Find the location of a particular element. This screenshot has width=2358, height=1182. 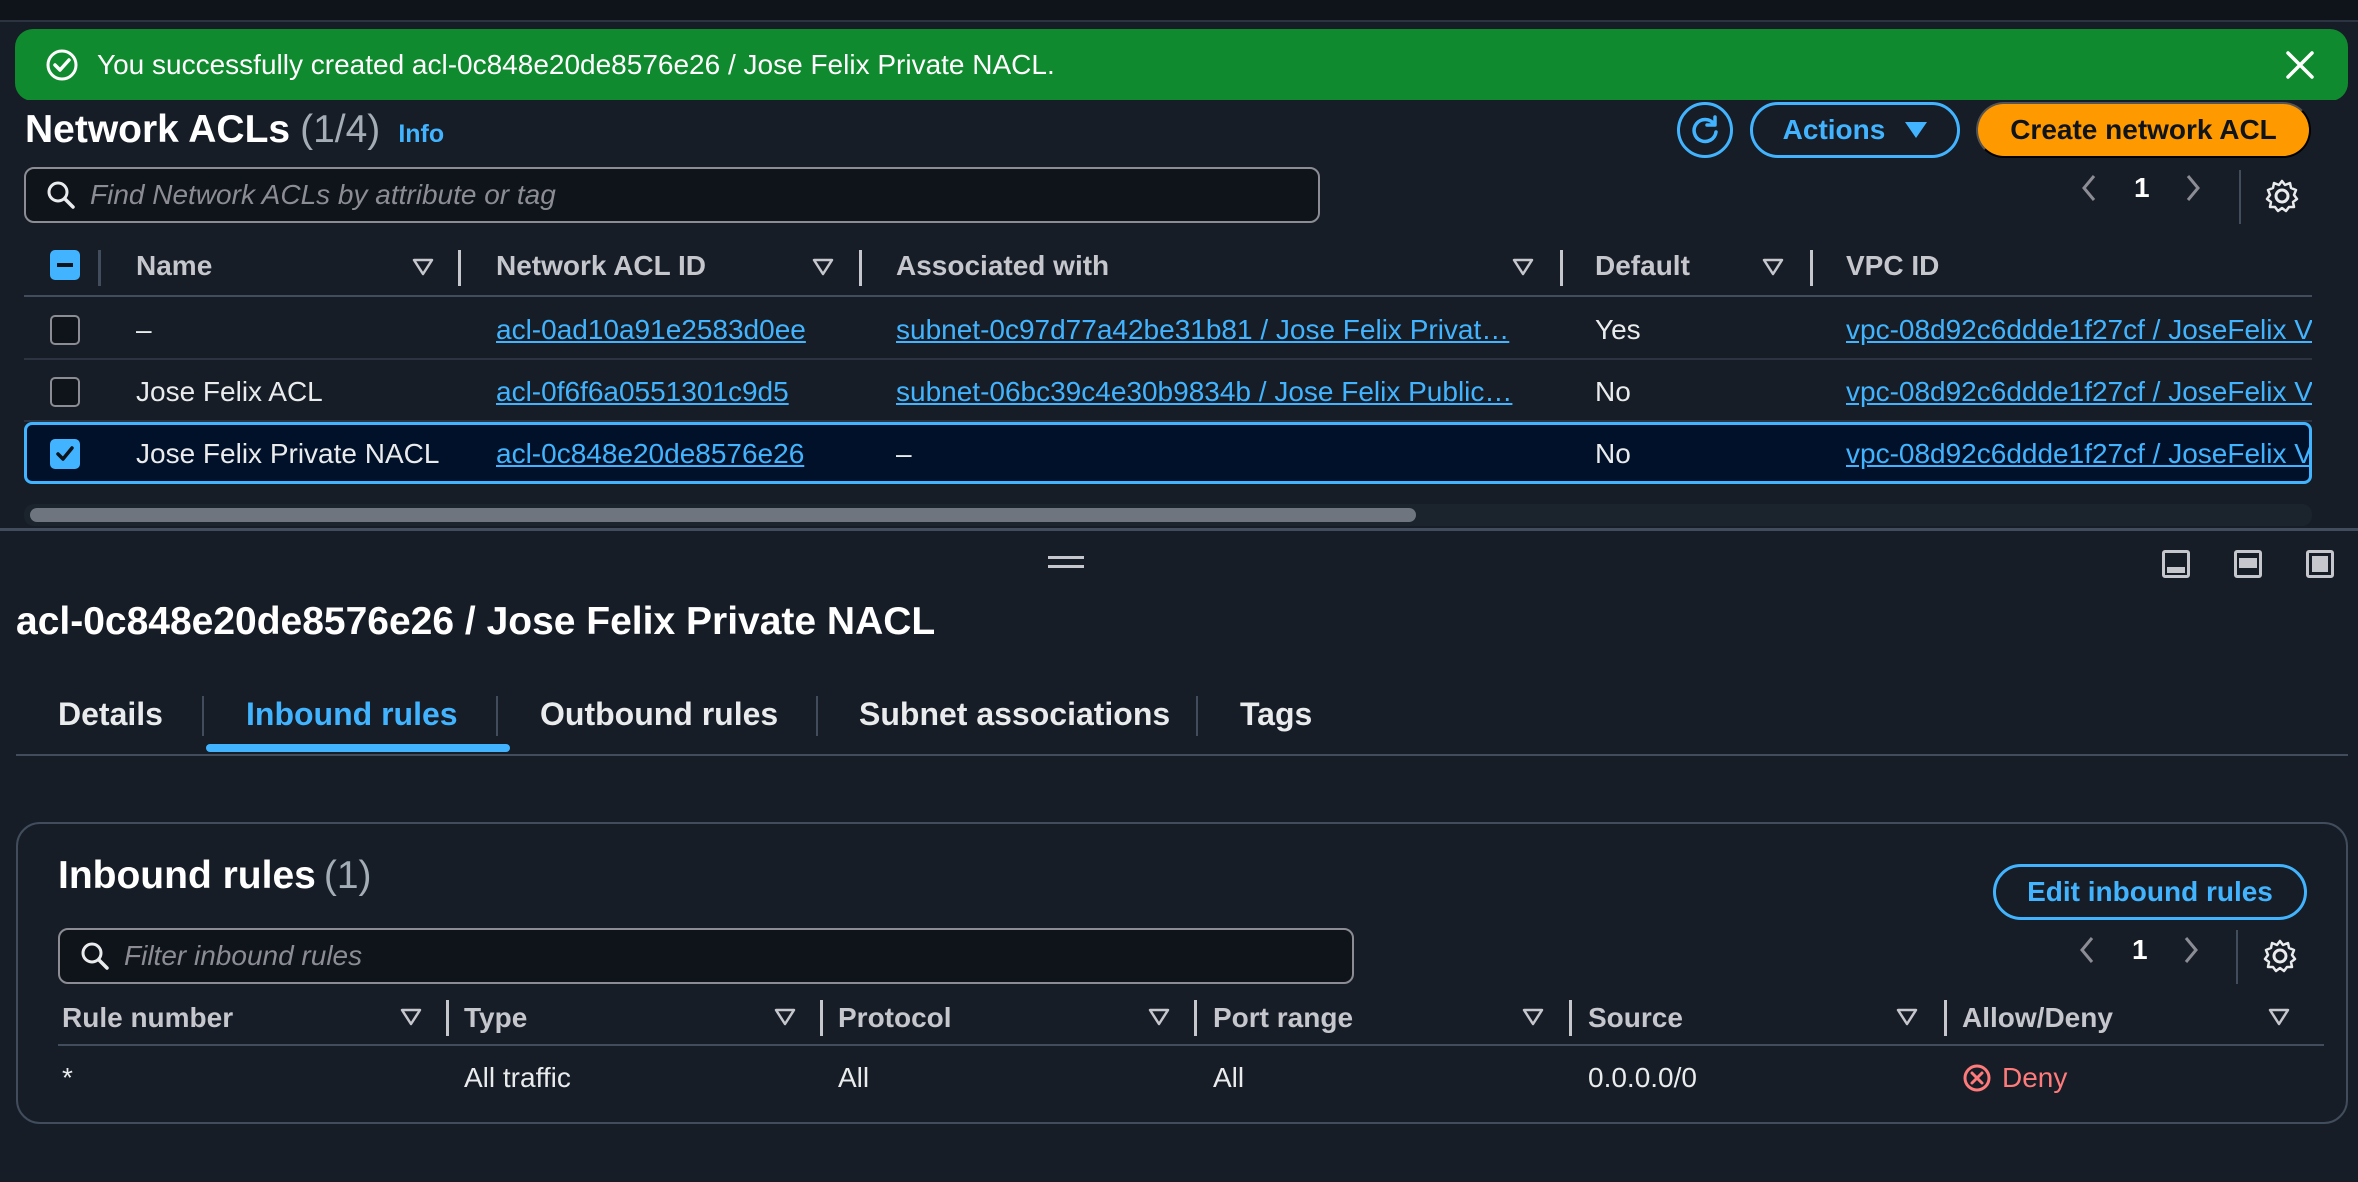

select-all-checkbox is located at coordinates (65, 265).